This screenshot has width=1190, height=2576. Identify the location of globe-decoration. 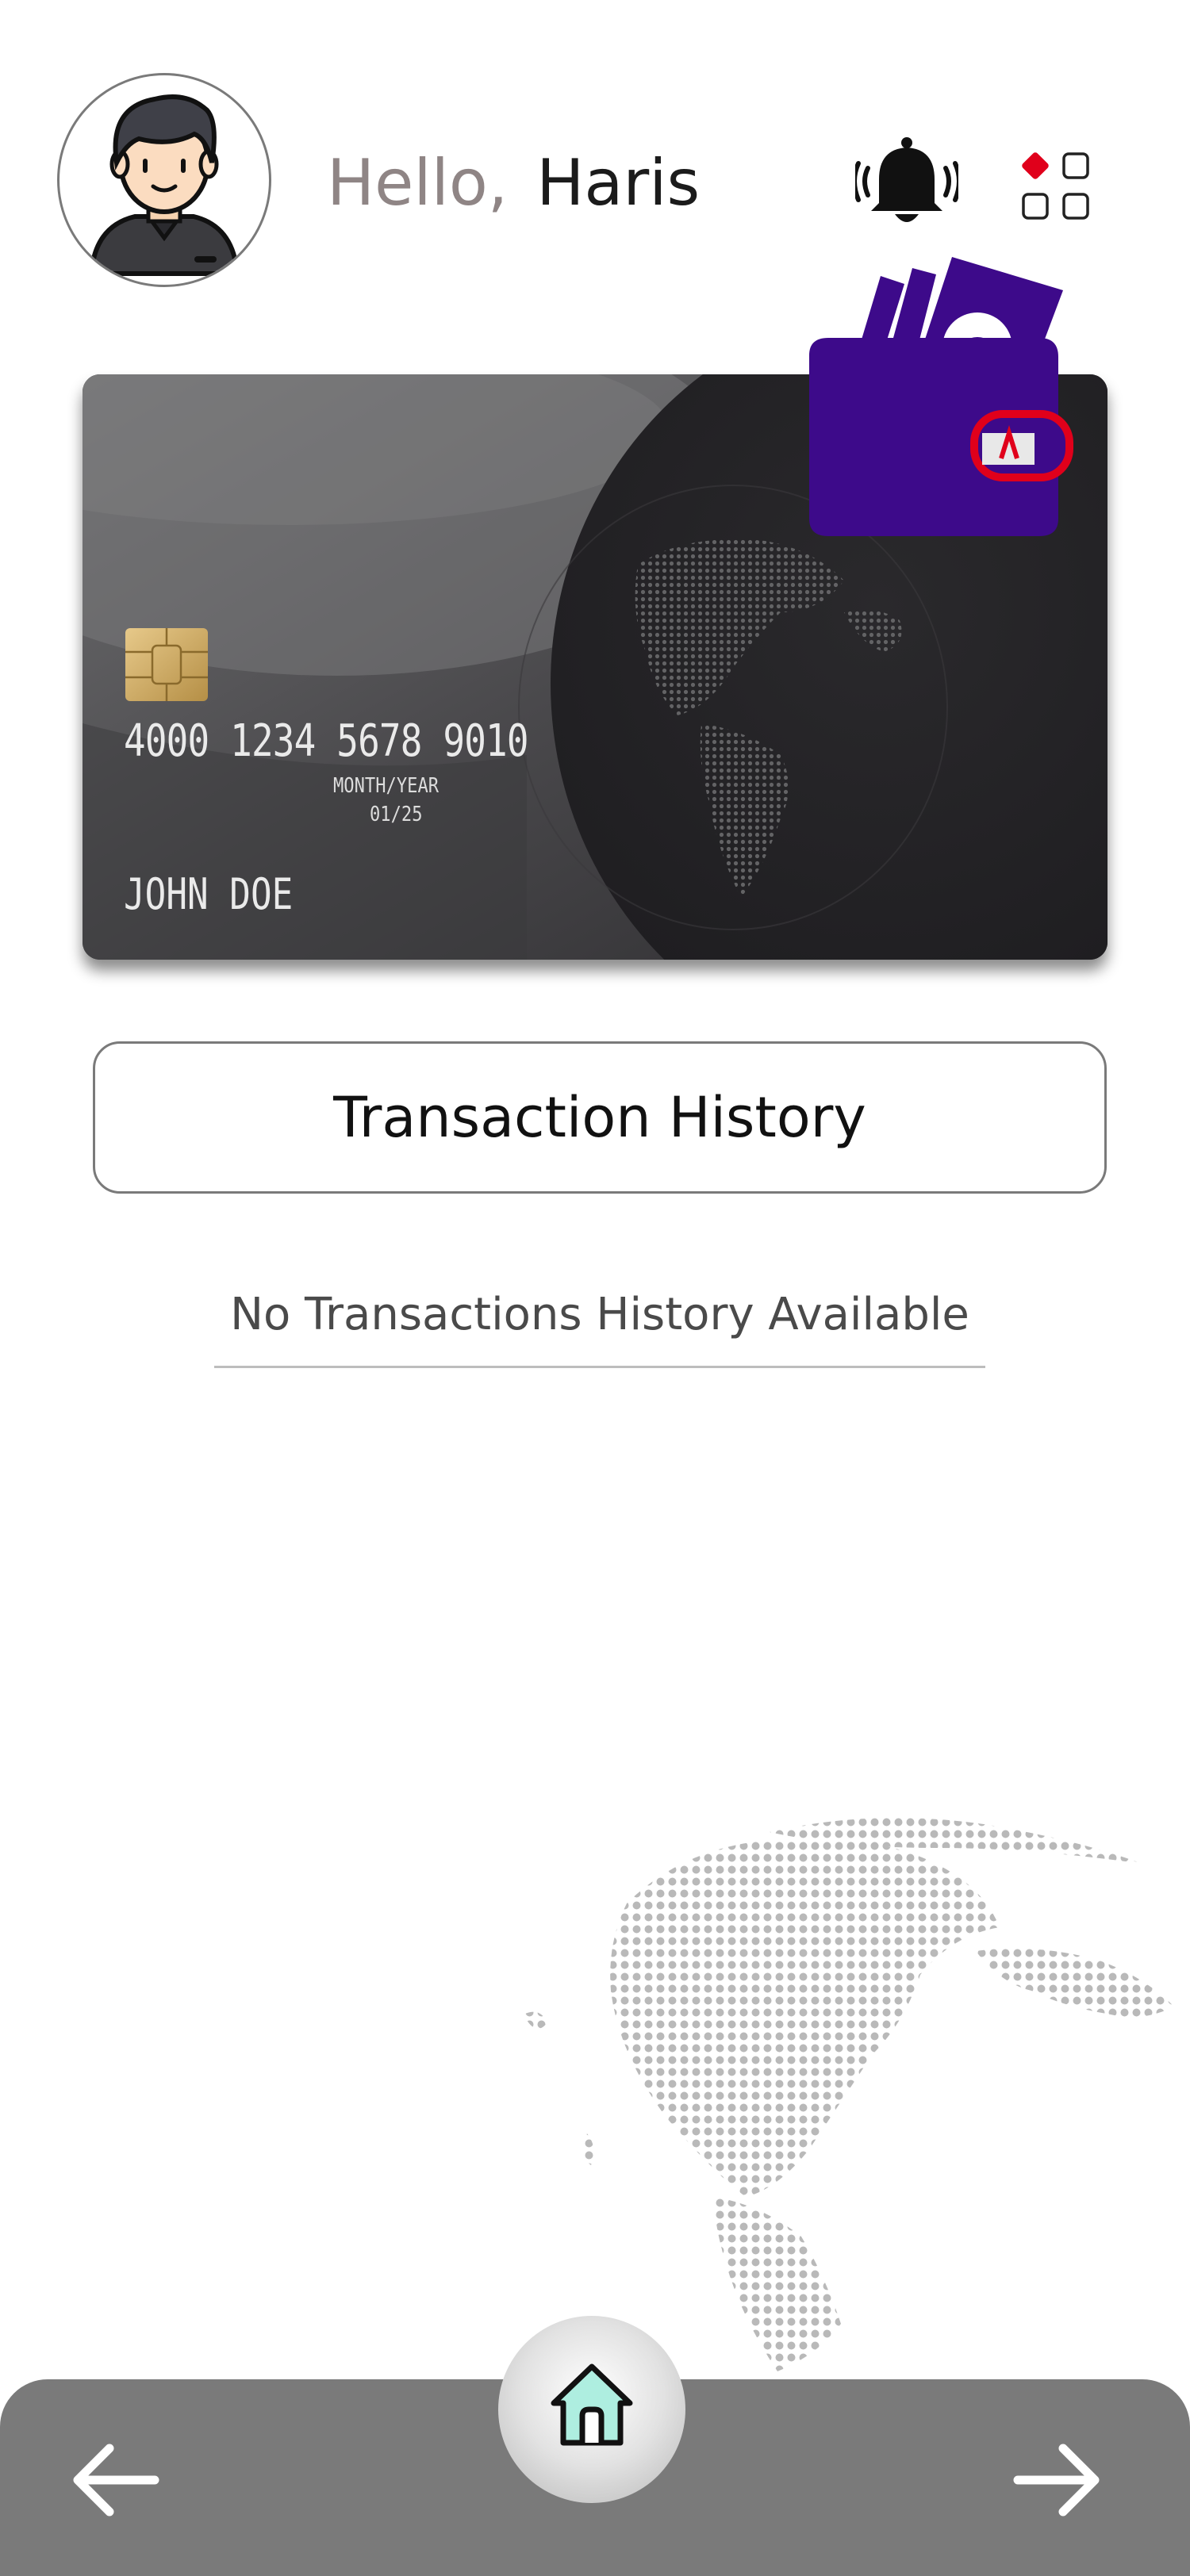
(809, 2101).